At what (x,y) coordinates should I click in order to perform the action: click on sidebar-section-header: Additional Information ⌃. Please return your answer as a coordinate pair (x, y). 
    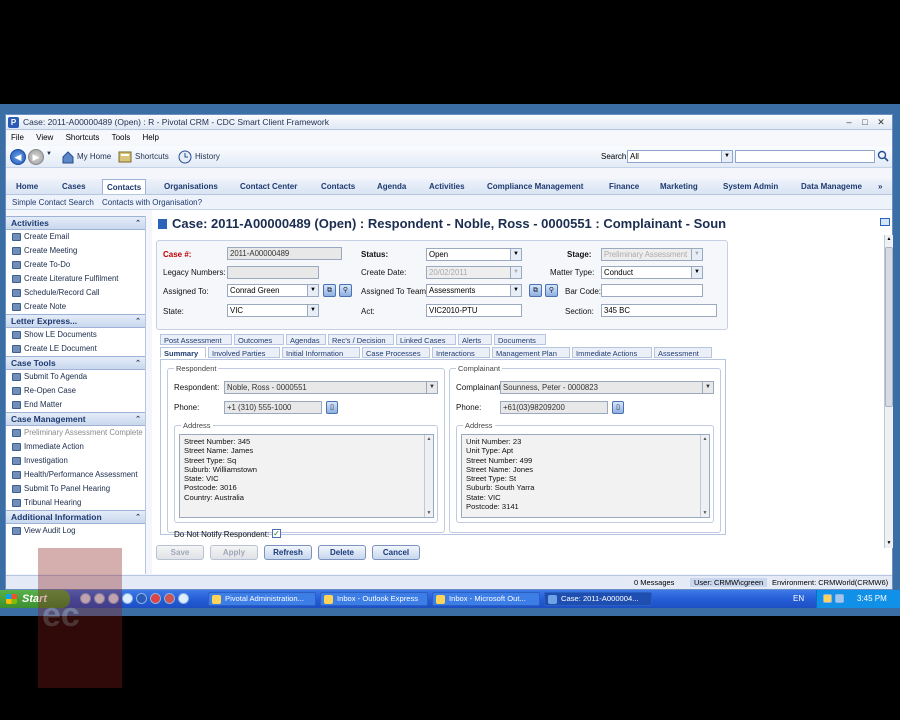
    Looking at the image, I should click on (75, 517).